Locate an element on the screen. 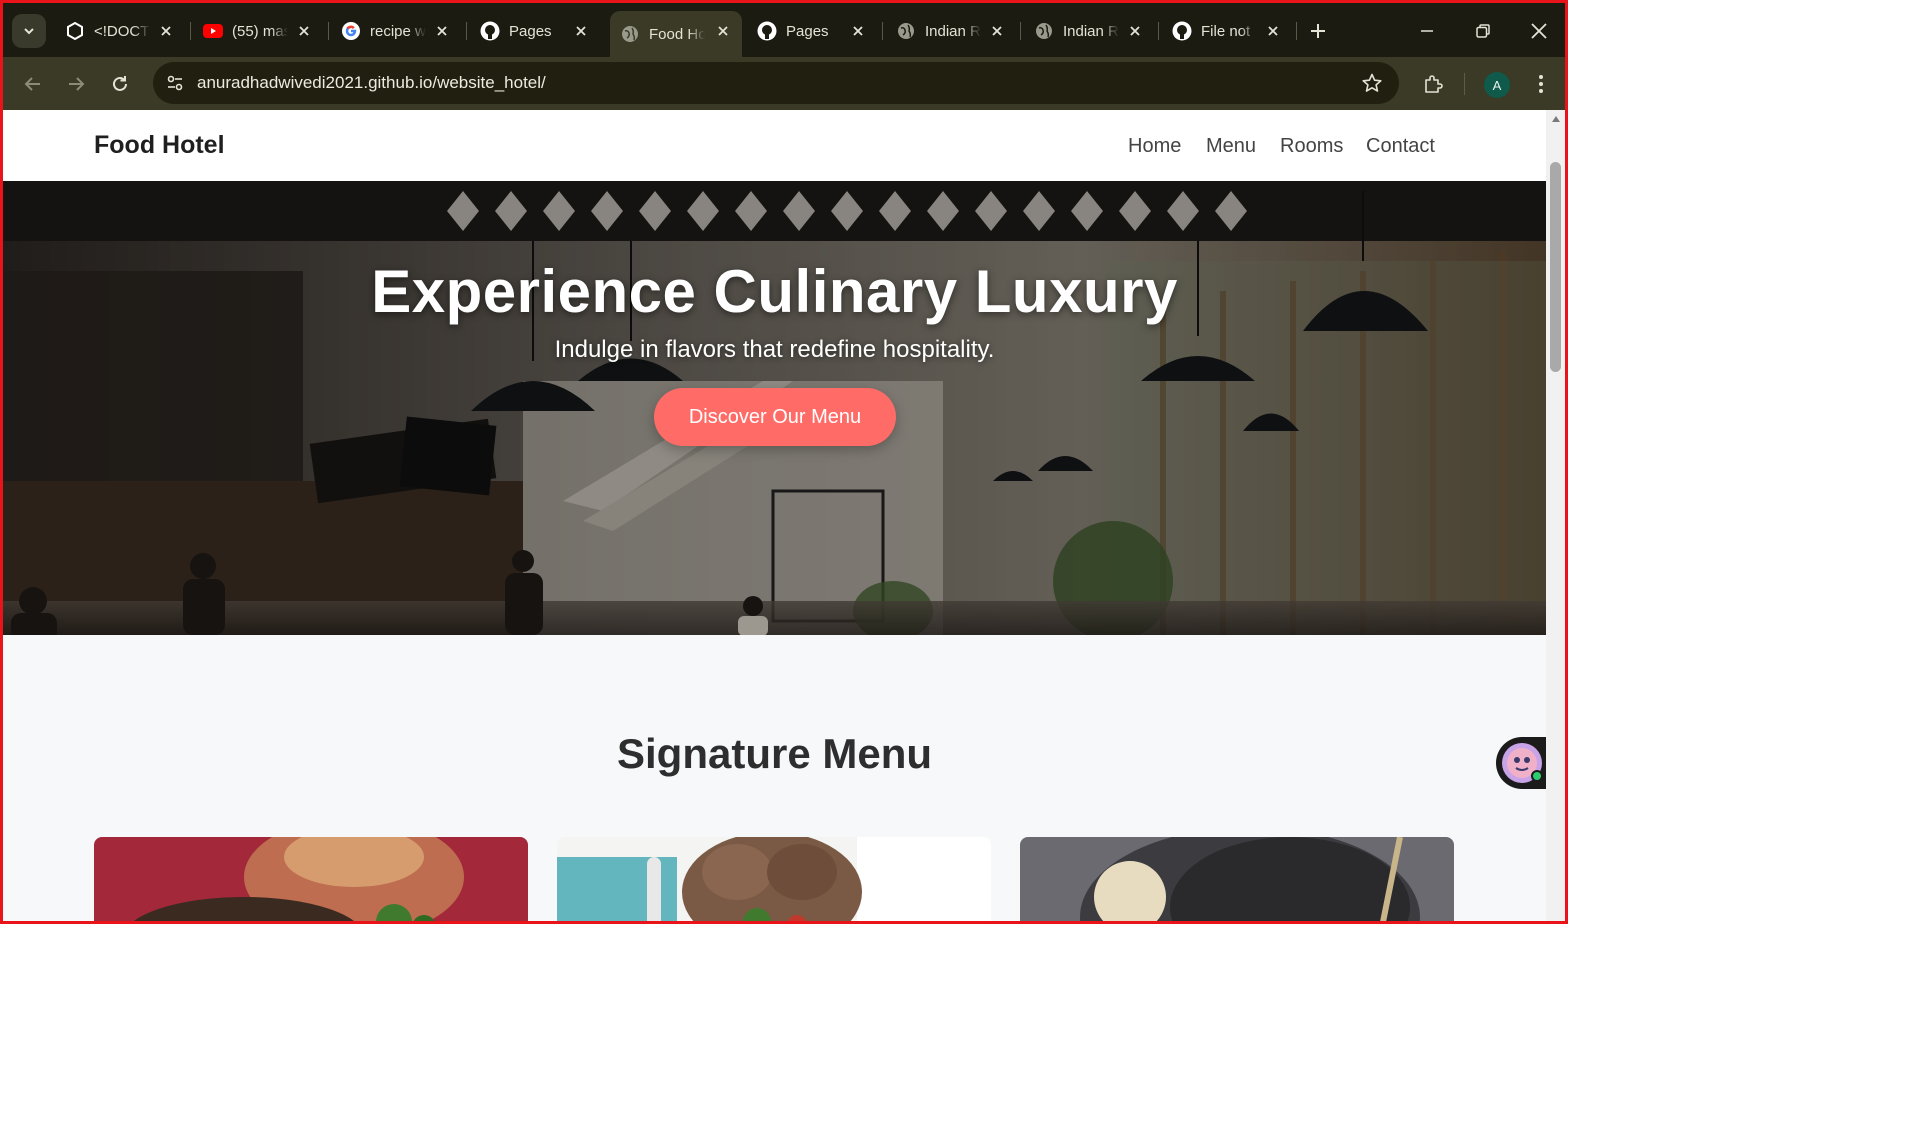 The width and height of the screenshot is (1928, 1136). extensions-button is located at coordinates (1433, 84).